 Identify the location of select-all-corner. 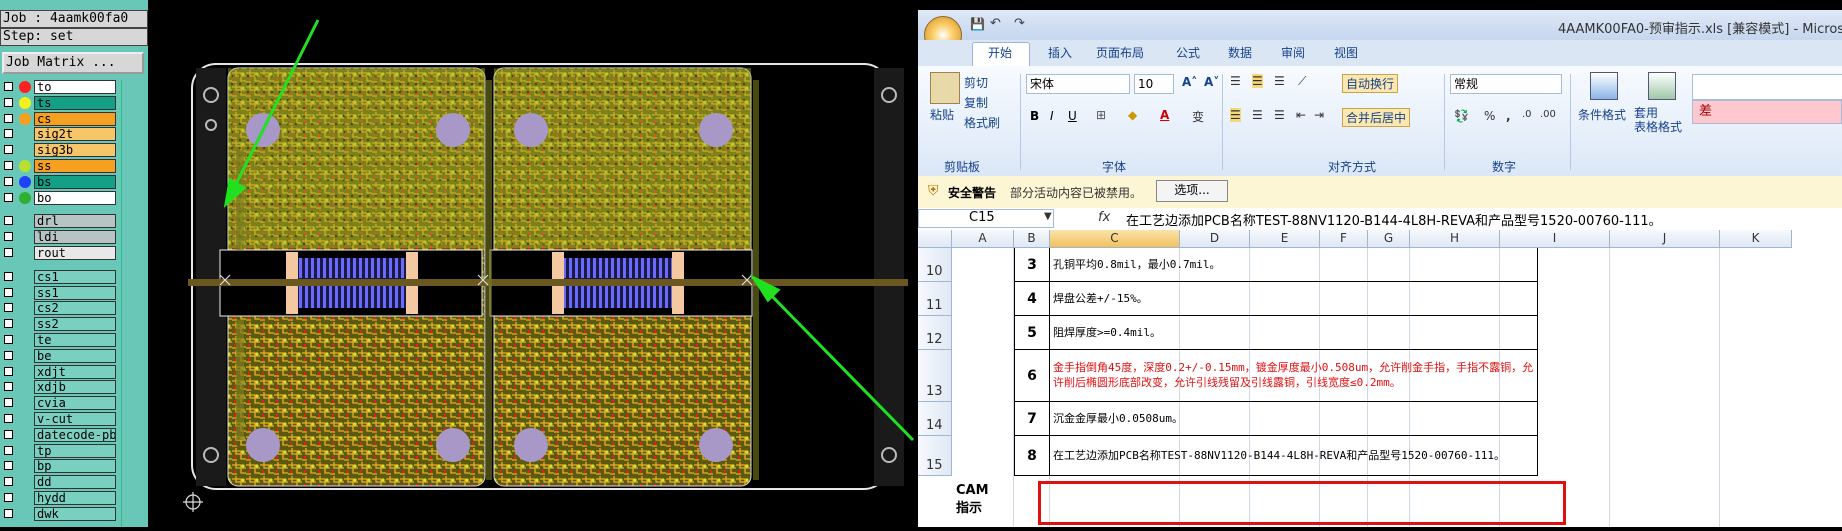
(935, 239).